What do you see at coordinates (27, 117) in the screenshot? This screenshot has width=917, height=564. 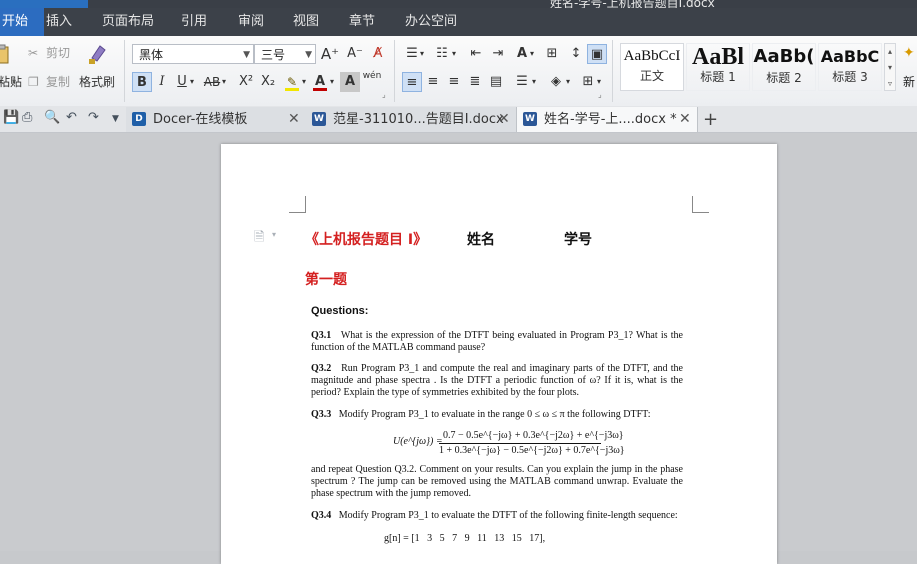 I see `print-icon: ⎙` at bounding box center [27, 117].